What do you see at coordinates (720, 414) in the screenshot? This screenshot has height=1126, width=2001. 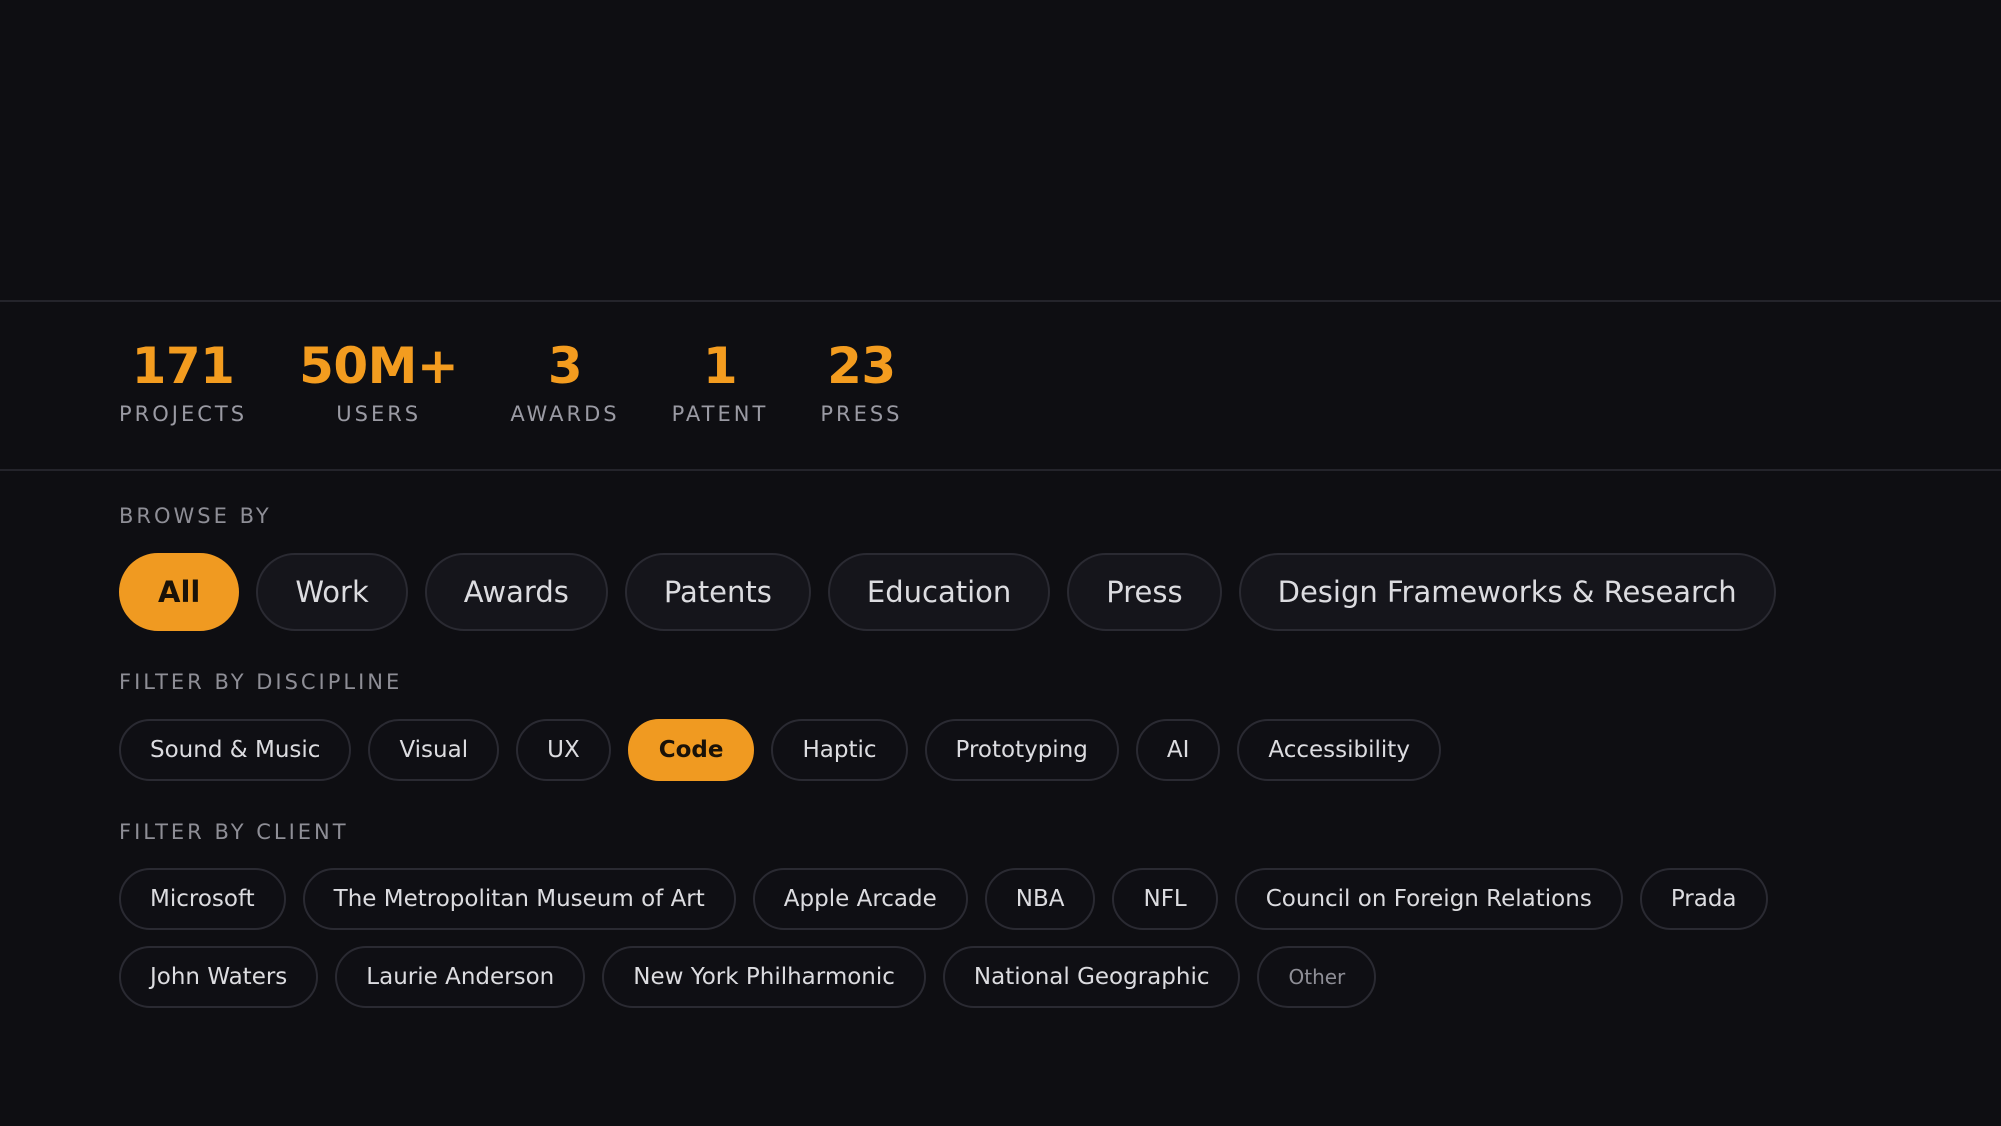 I see `stat-label: PATENT` at bounding box center [720, 414].